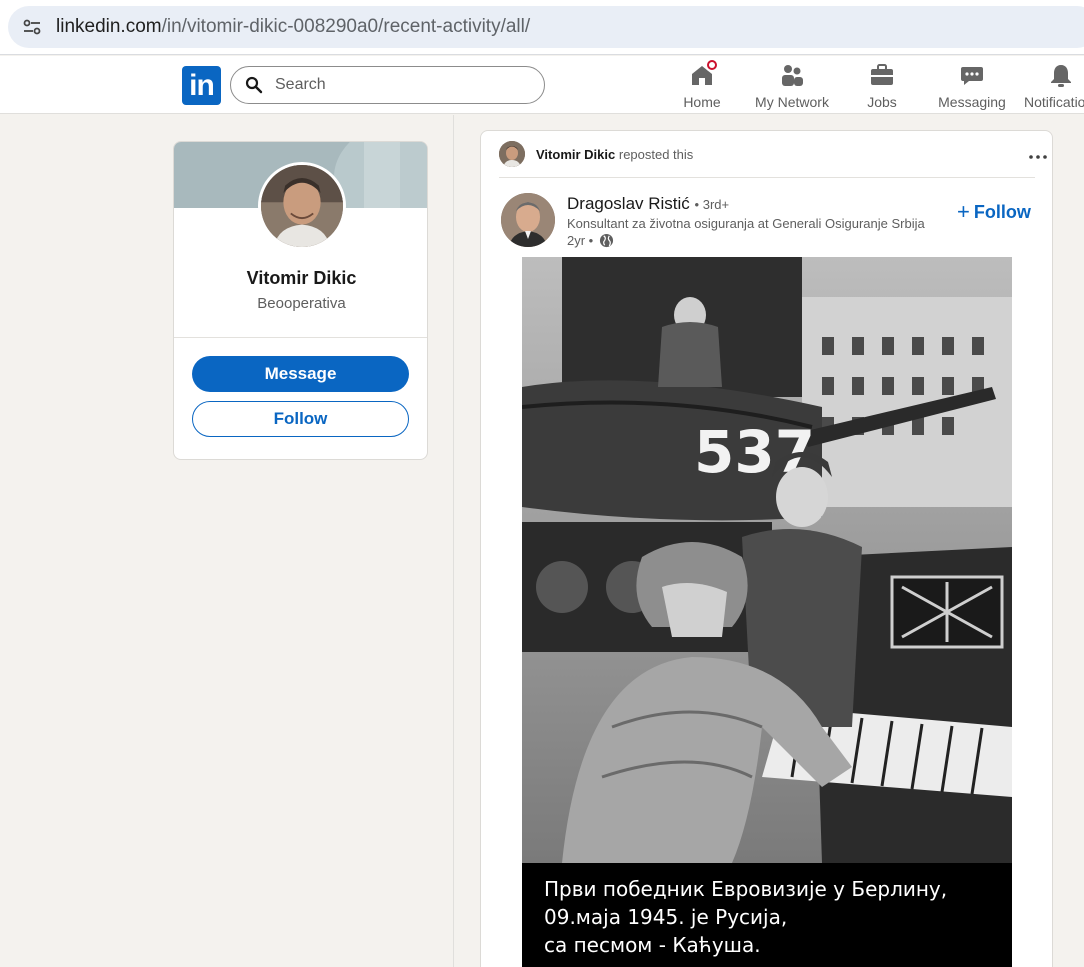 This screenshot has height=967, width=1084. What do you see at coordinates (512, 154) in the screenshot?
I see `reposter-avatar` at bounding box center [512, 154].